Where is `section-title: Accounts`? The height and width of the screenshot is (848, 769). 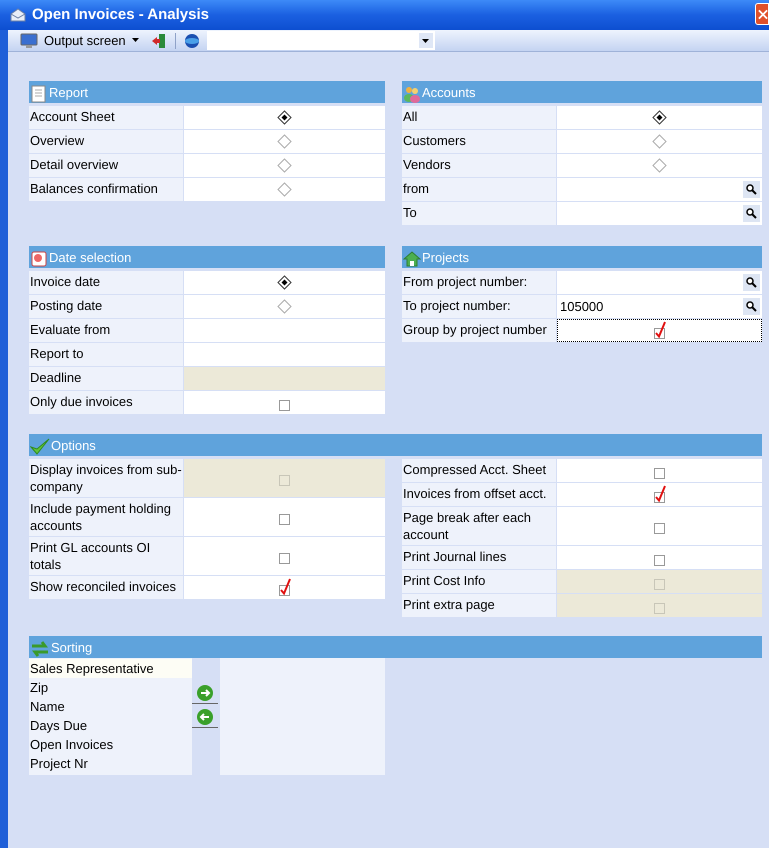 section-title: Accounts is located at coordinates (449, 93).